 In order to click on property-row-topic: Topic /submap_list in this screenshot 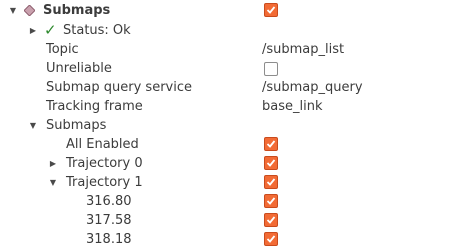, I will do `click(232, 49)`.